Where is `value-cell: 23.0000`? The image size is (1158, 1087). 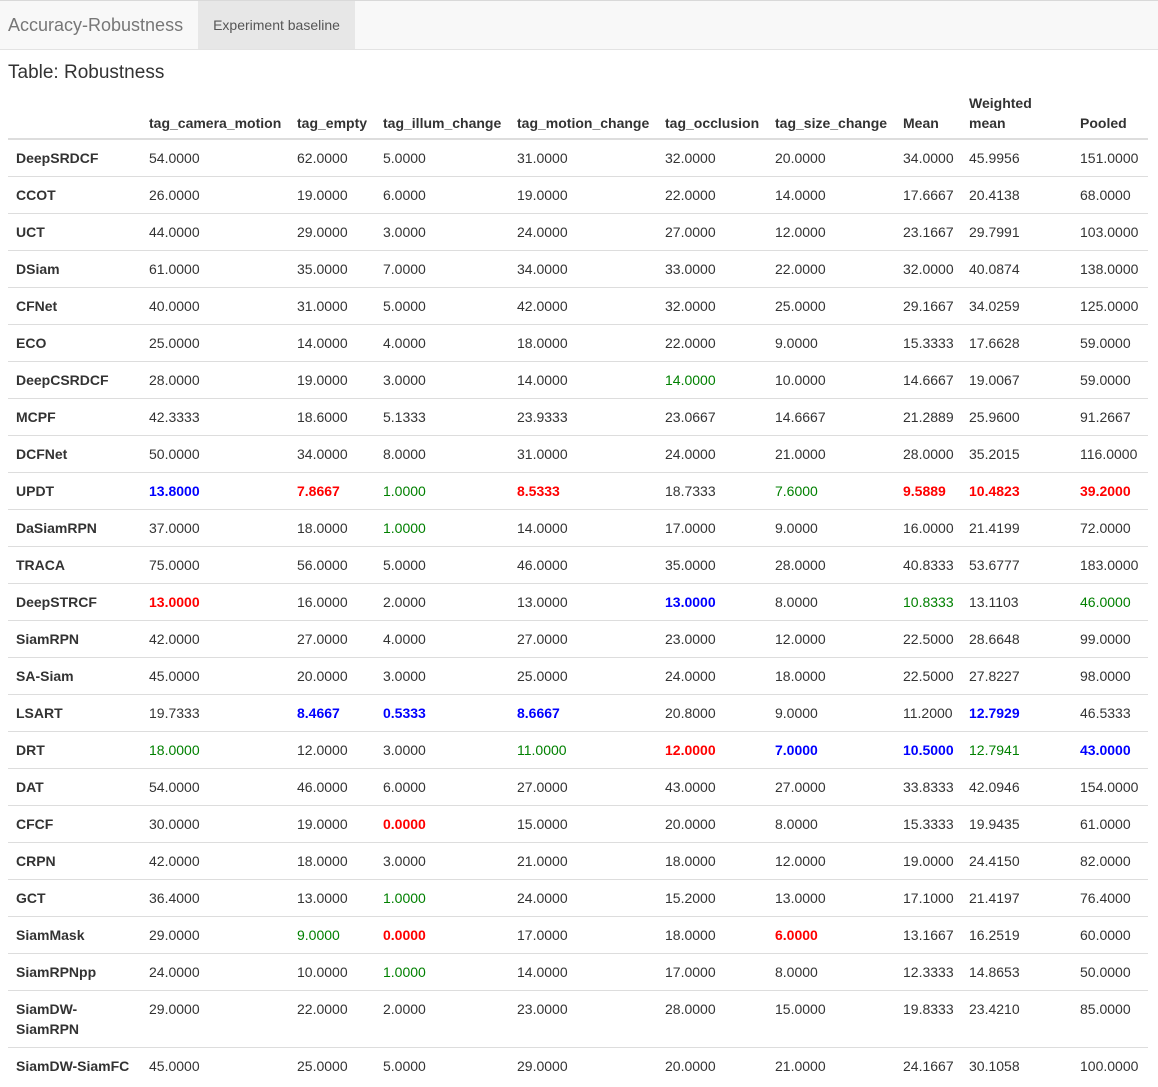 value-cell: 23.0000 is located at coordinates (583, 1019).